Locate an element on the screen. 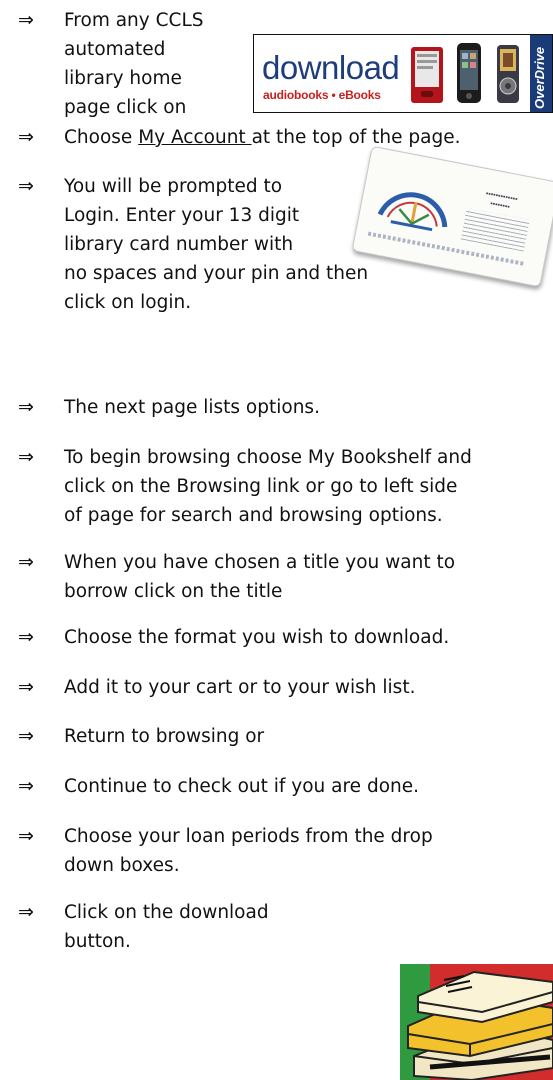 The width and height of the screenshot is (553, 1080). books-icon is located at coordinates (476, 1022).